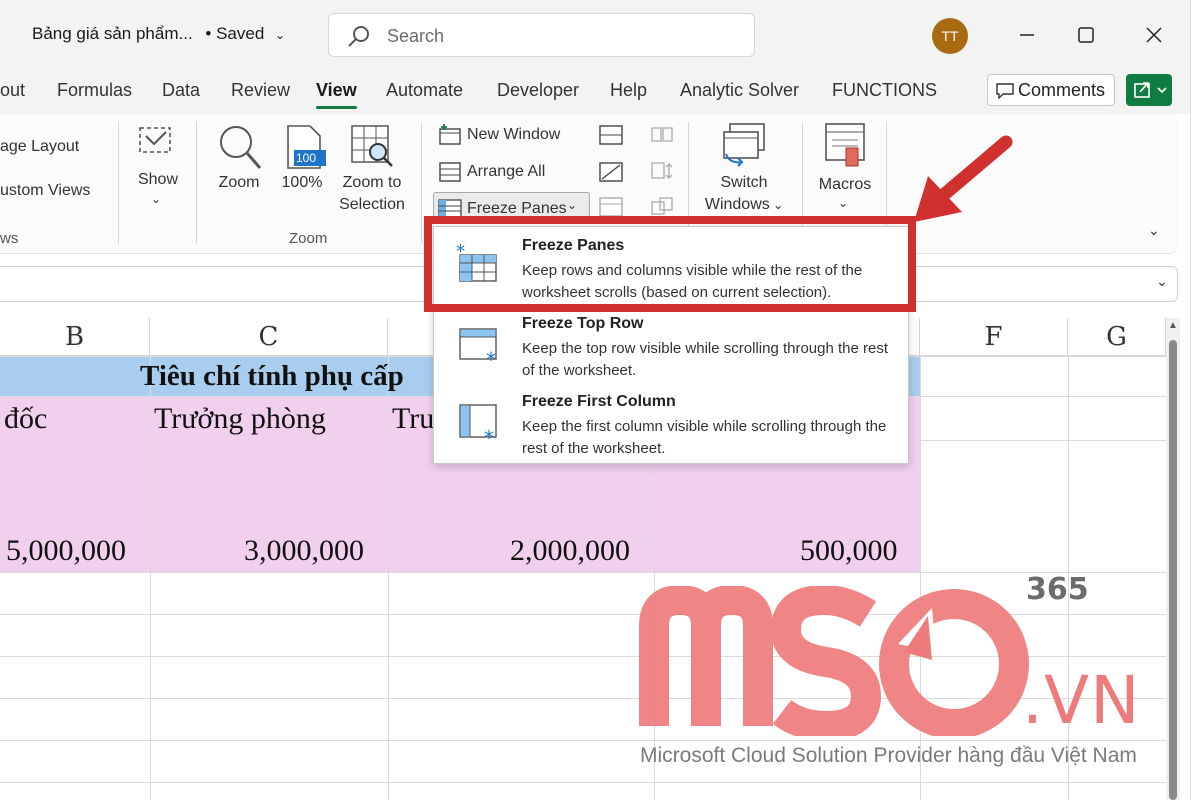  What do you see at coordinates (241, 147) in the screenshot?
I see `zoom-icon` at bounding box center [241, 147].